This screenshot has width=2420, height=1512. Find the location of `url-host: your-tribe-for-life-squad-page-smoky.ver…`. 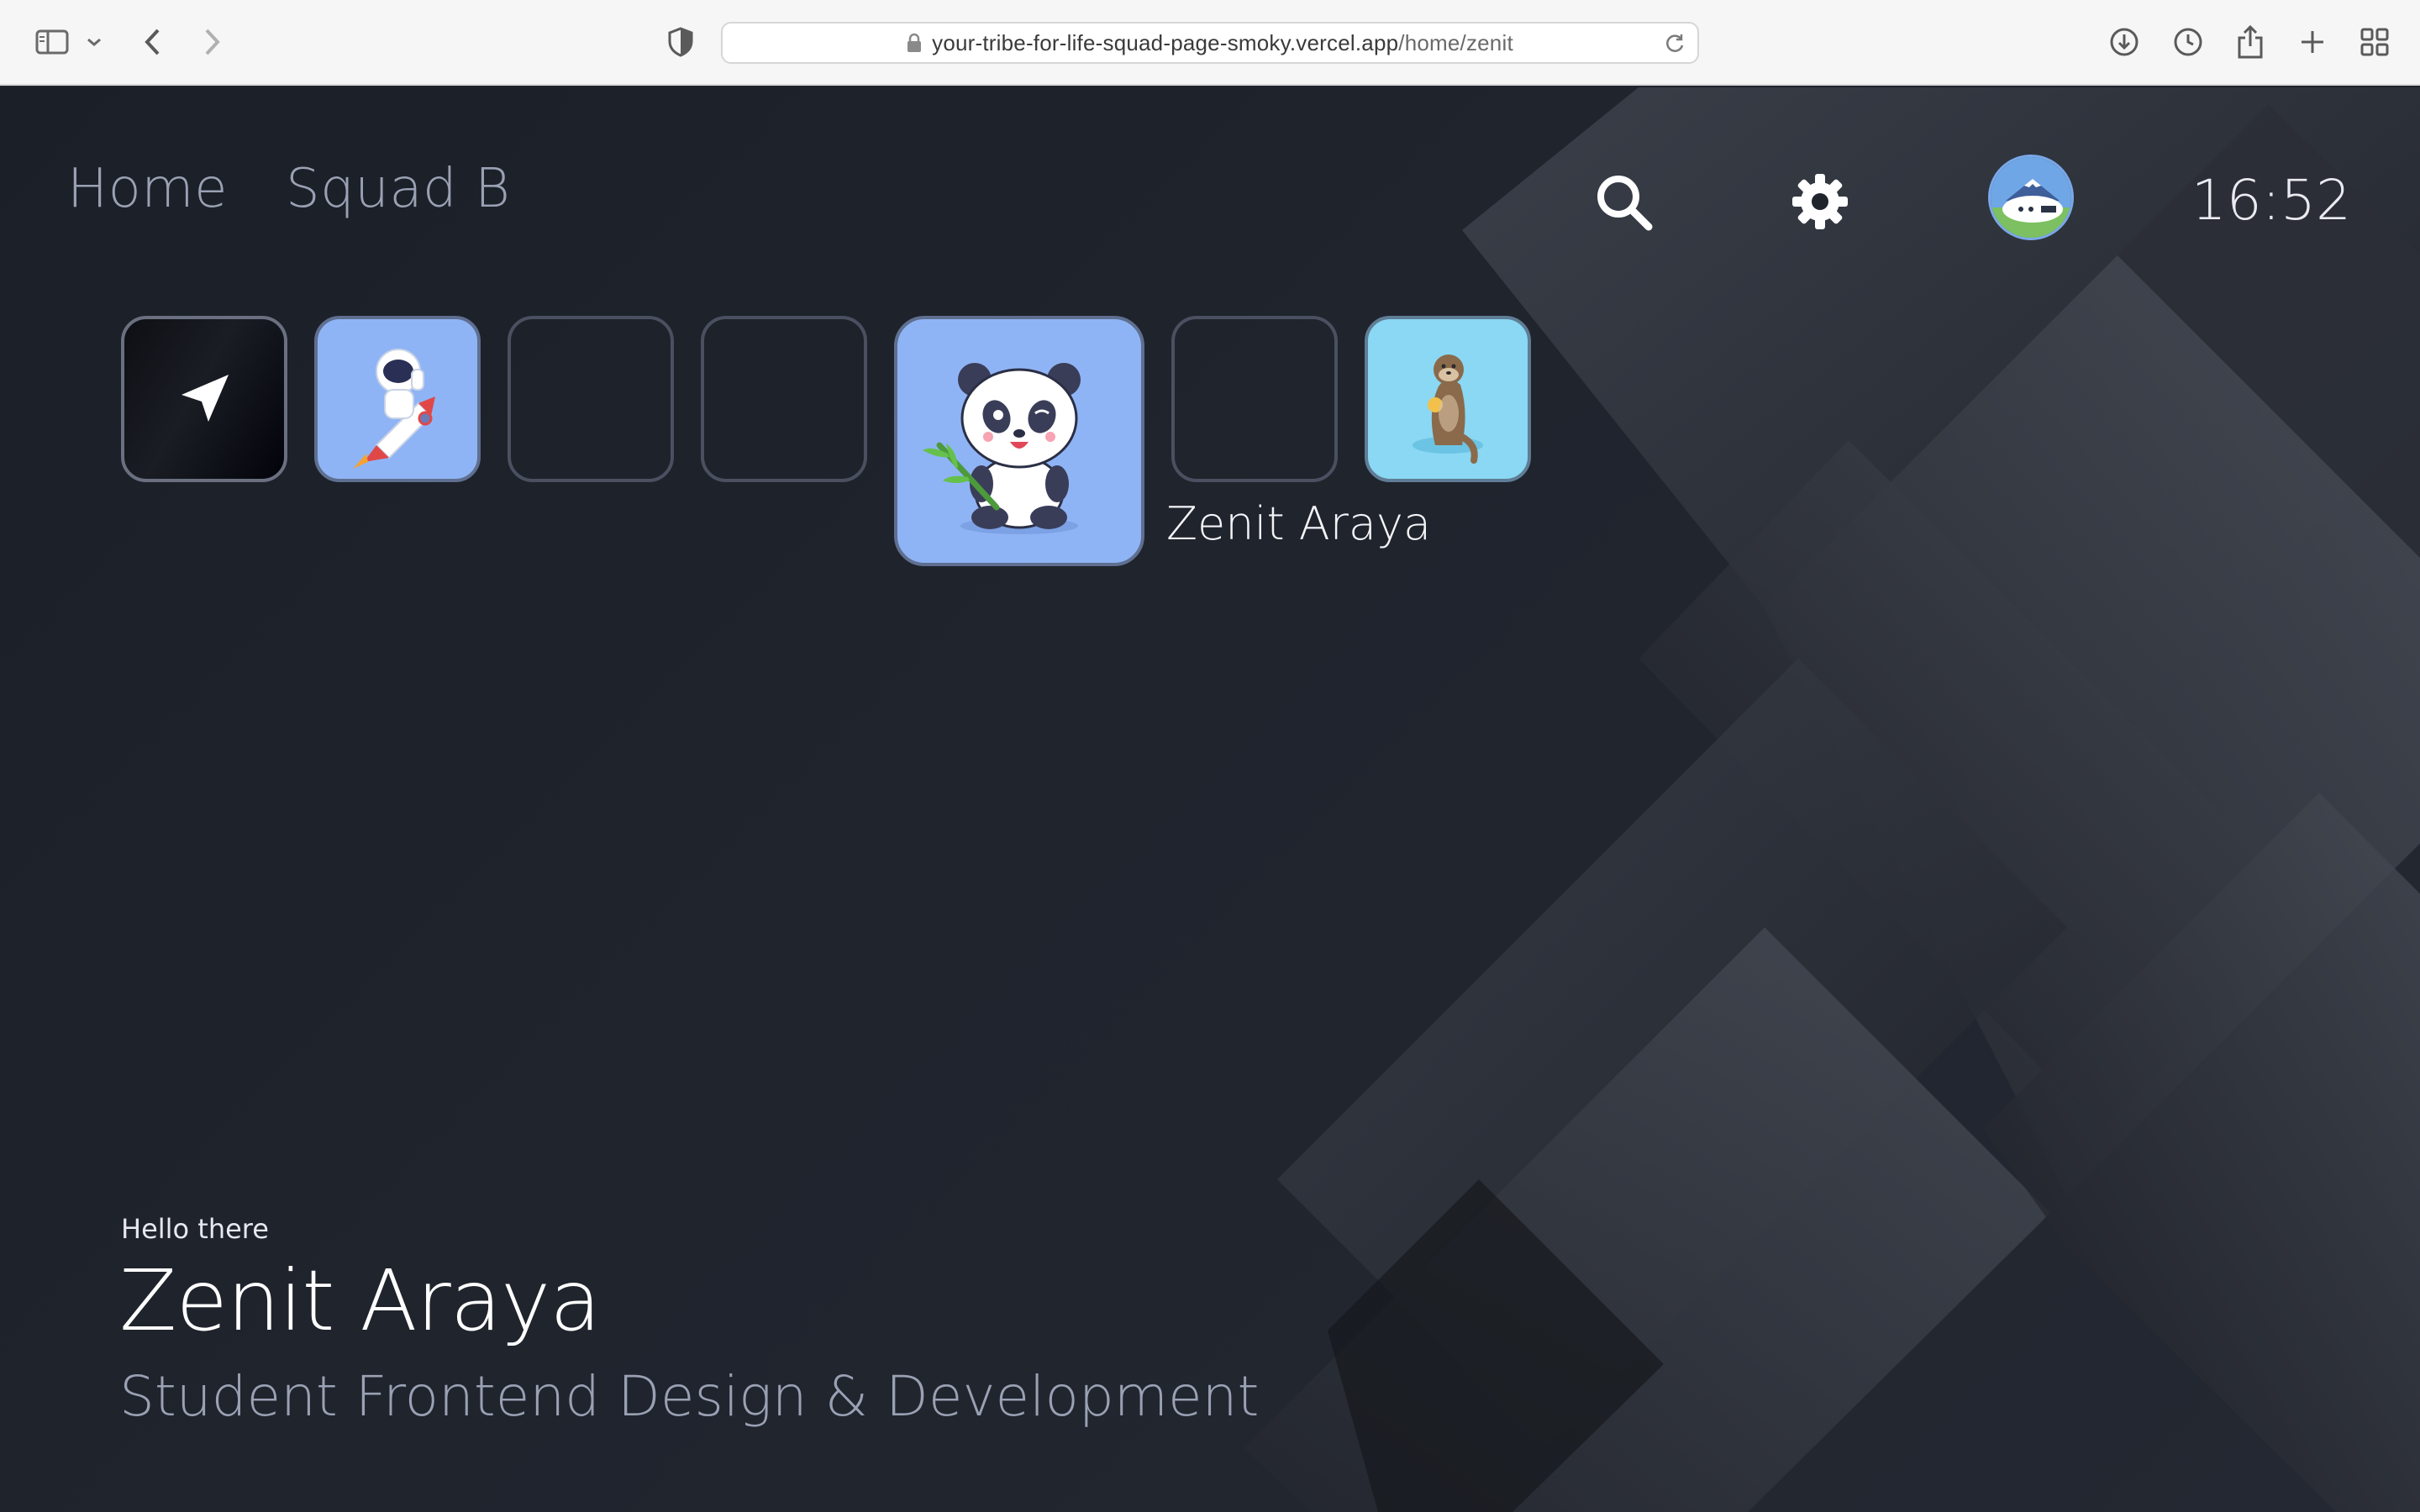

url-host: your-tribe-for-life-squad-page-smoky.ver… is located at coordinates (1165, 42).